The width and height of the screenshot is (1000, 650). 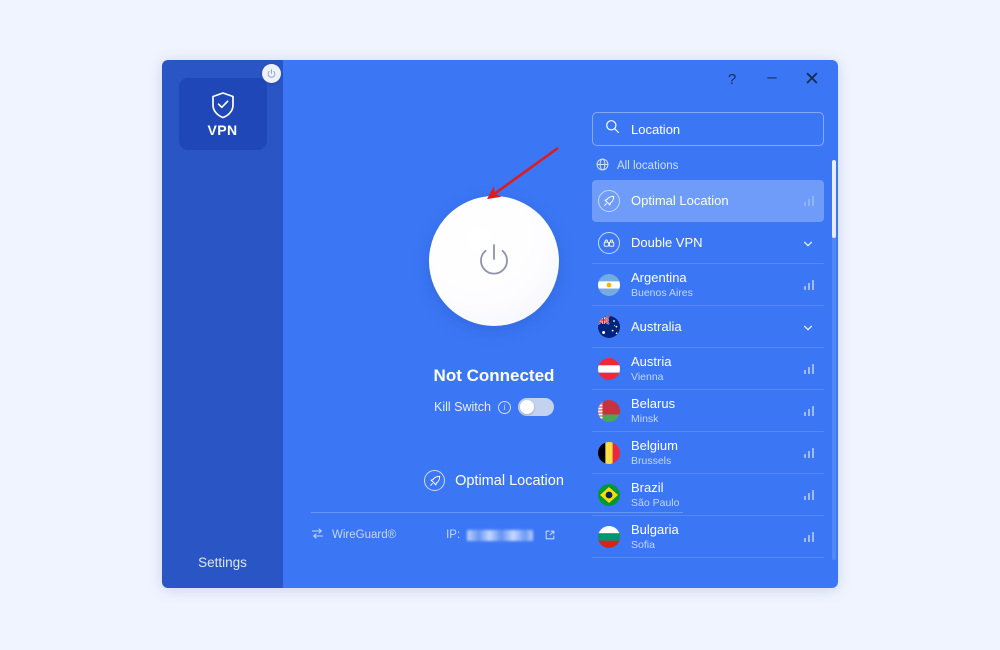 I want to click on list-item-brazil: Brazil São Paulo, so click(x=708, y=495).